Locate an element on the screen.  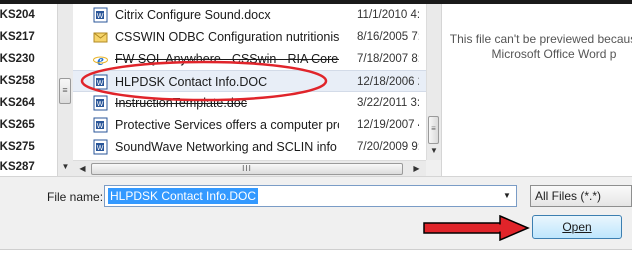
annotation-arrow is located at coordinates (476, 228).